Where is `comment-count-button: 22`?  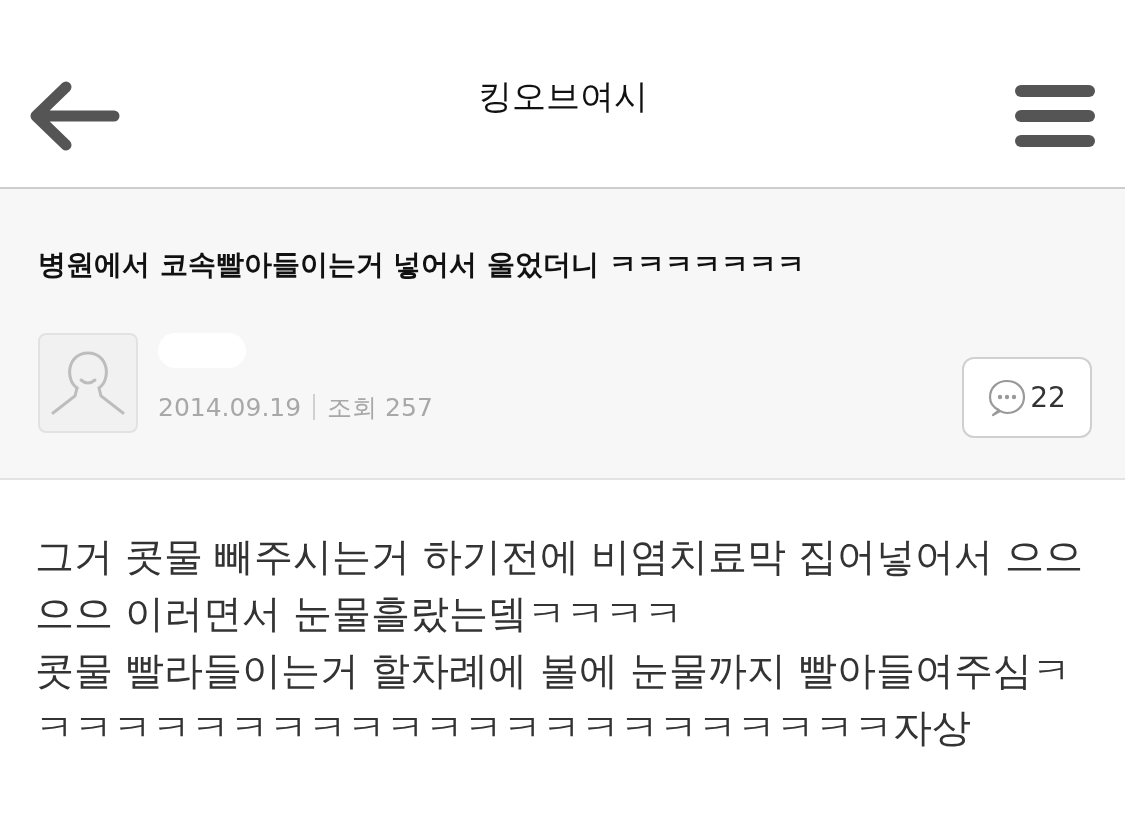 comment-count-button: 22 is located at coordinates (1027, 397).